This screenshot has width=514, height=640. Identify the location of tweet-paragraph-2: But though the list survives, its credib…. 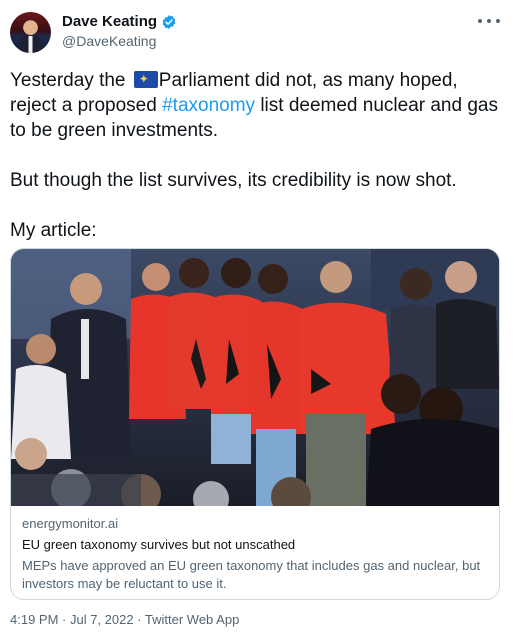
(233, 180).